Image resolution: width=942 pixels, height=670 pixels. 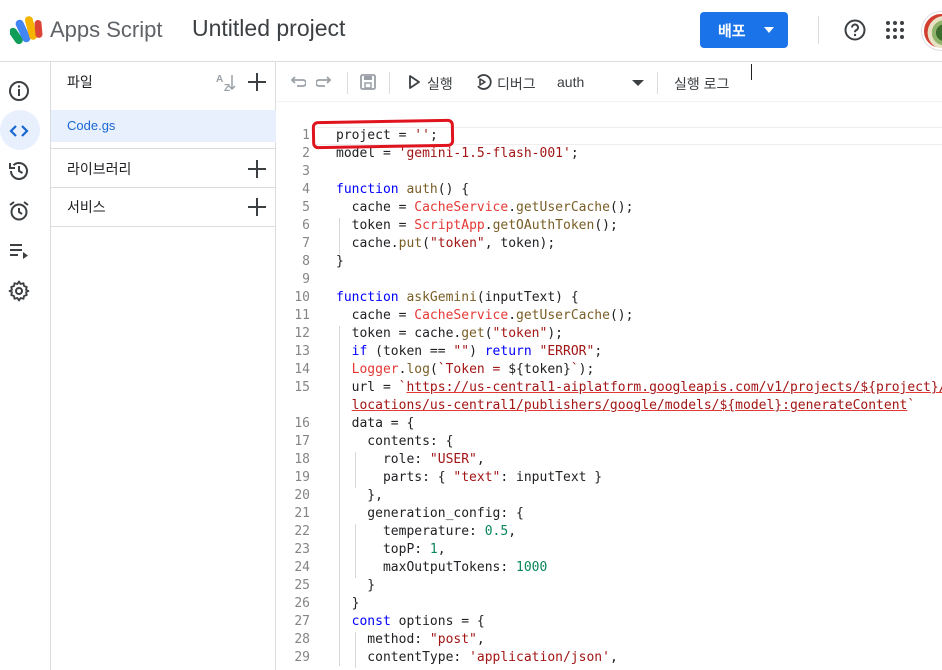 I want to click on line-number: 23, so click(x=302, y=549).